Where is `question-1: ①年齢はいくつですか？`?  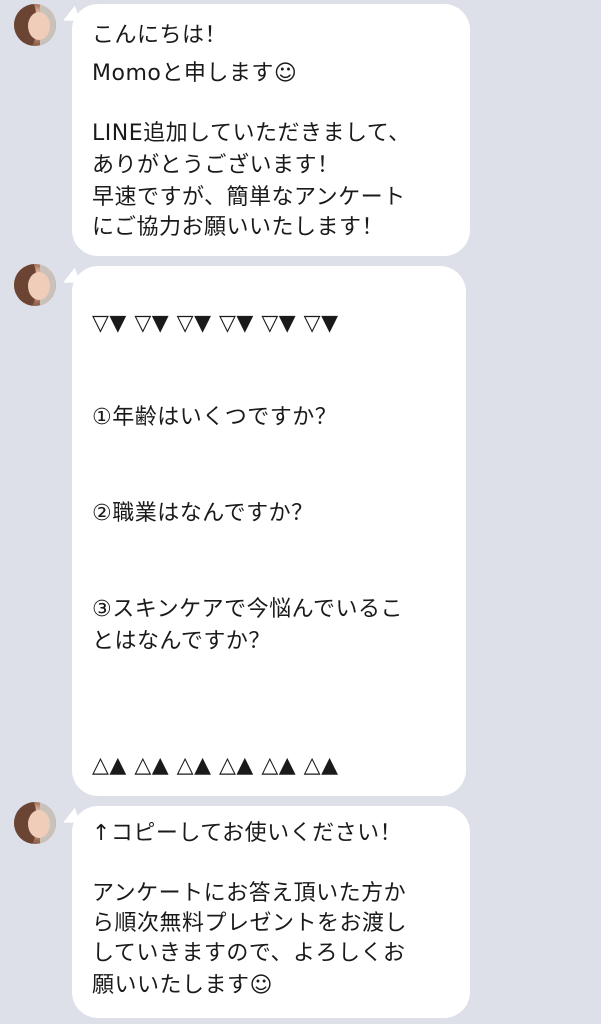
question-1: ①年齢はいくつですか？ is located at coordinates (215, 417).